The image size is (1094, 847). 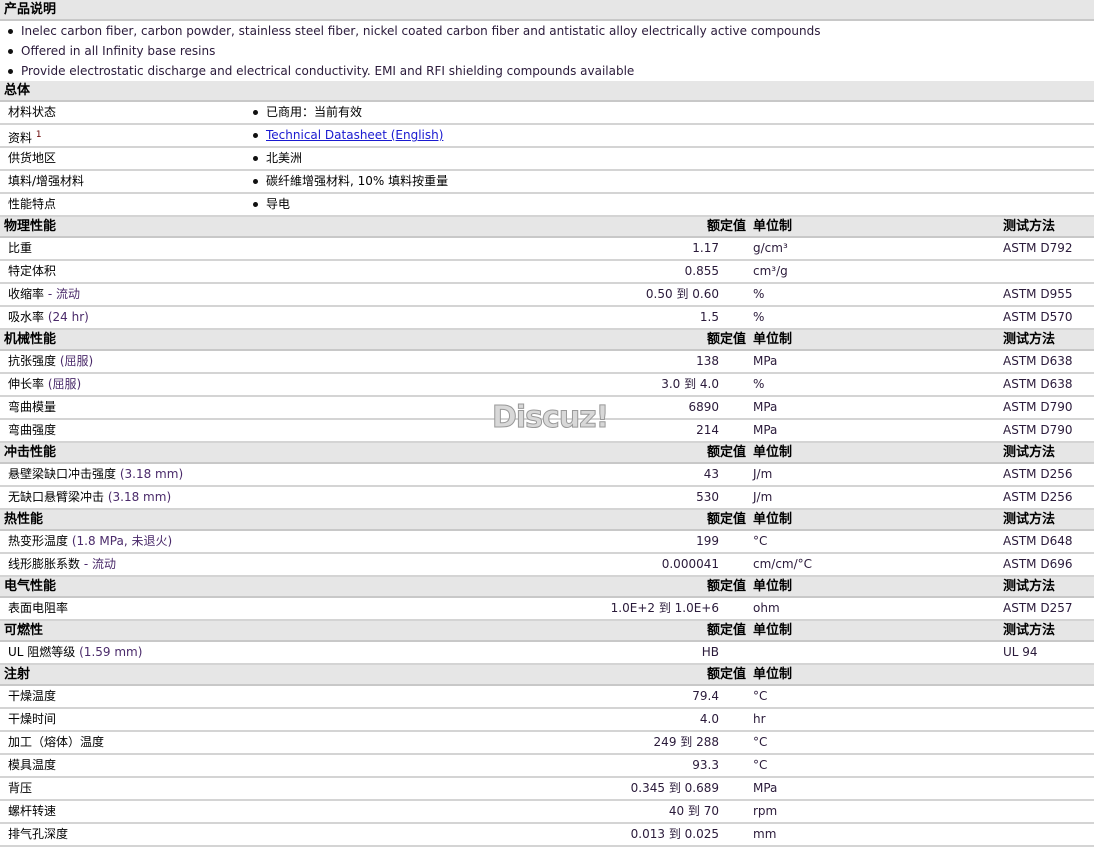 What do you see at coordinates (32, 765) in the screenshot?
I see `property-name: 模具温度` at bounding box center [32, 765].